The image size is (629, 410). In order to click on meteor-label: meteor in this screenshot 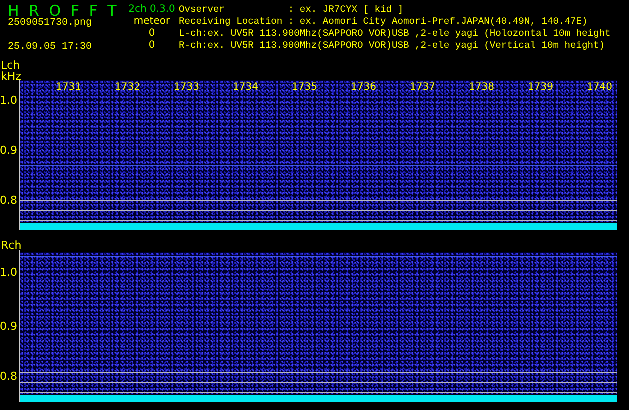, I will do `click(152, 22)`.